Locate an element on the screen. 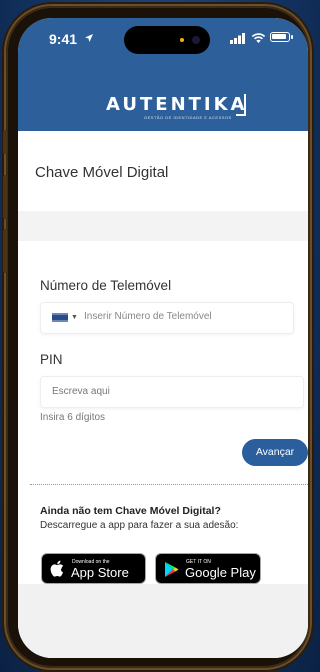 This screenshot has width=320, height=672. phone-placeholder: Inserir Número de Telemóvel is located at coordinates (148, 316).